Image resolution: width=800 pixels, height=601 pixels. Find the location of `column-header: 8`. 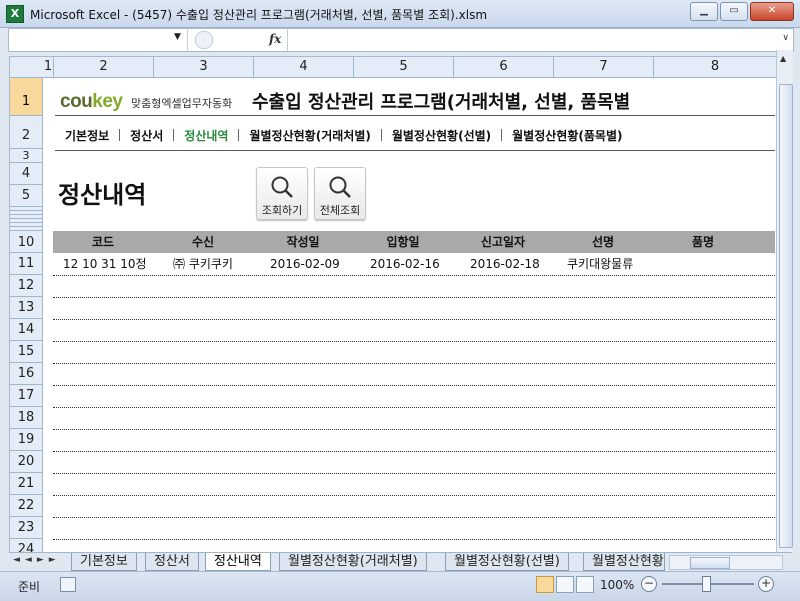

column-header: 8 is located at coordinates (715, 67).